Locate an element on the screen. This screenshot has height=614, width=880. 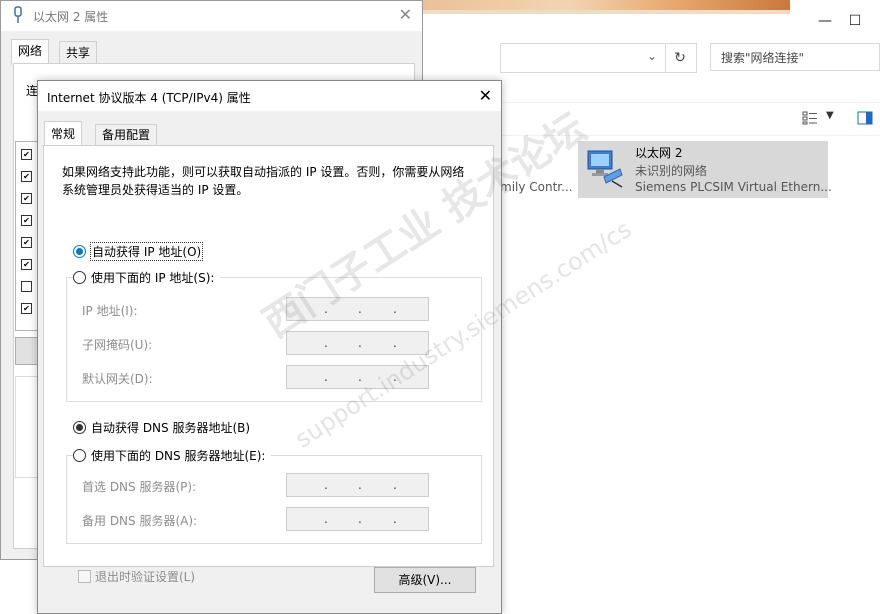
search-input: 搜索"网络连接" is located at coordinates (795, 57).